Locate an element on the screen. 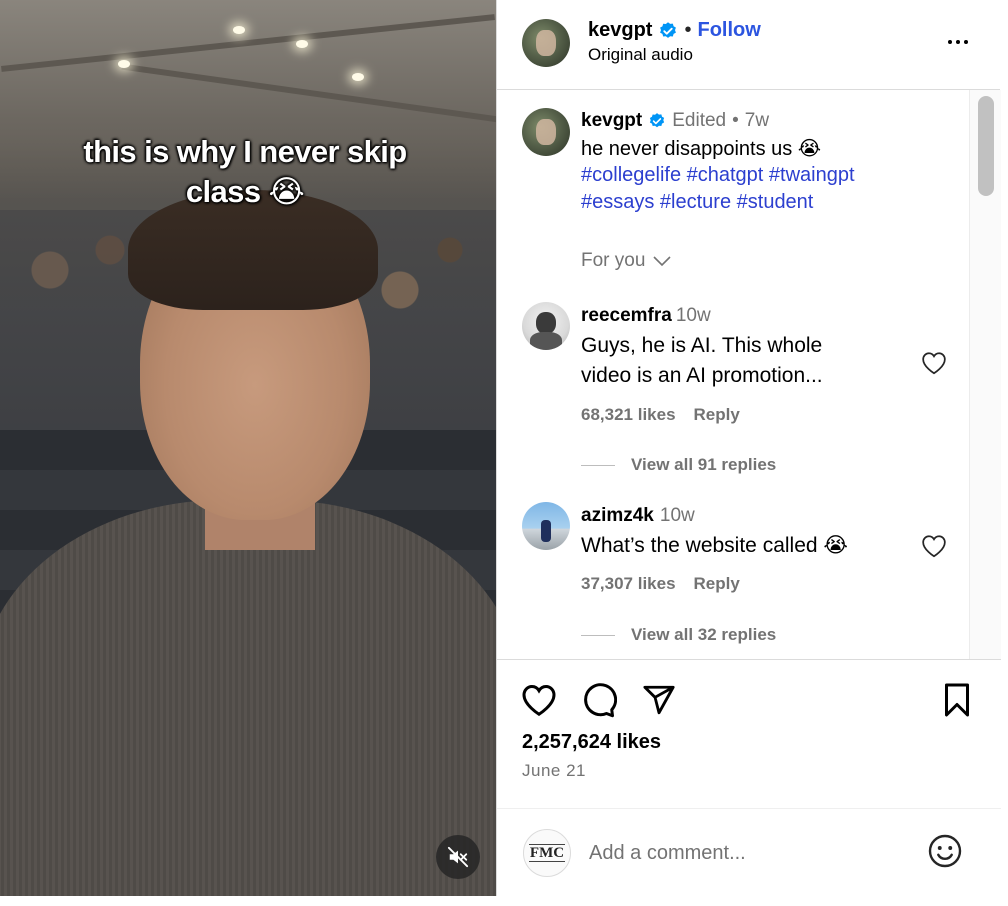 Image resolution: width=1008 pixels, height=906 pixels. chevron-down-icon is located at coordinates (662, 261).